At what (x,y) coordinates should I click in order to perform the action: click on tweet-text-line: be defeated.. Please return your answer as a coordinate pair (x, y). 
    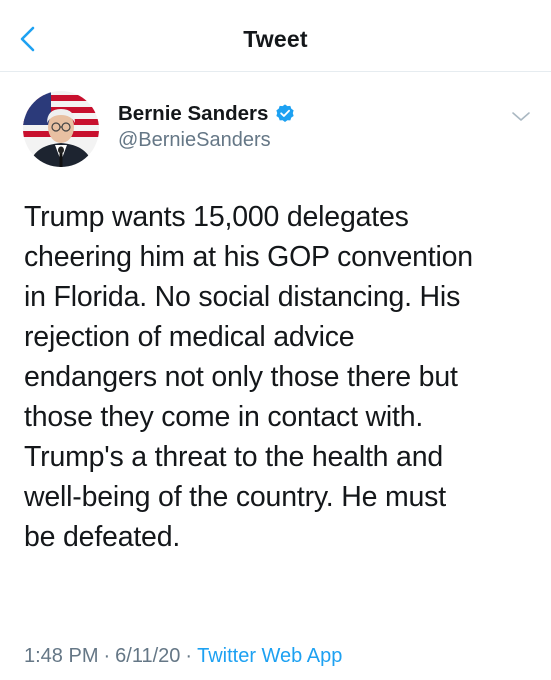
    Looking at the image, I should click on (102, 537).